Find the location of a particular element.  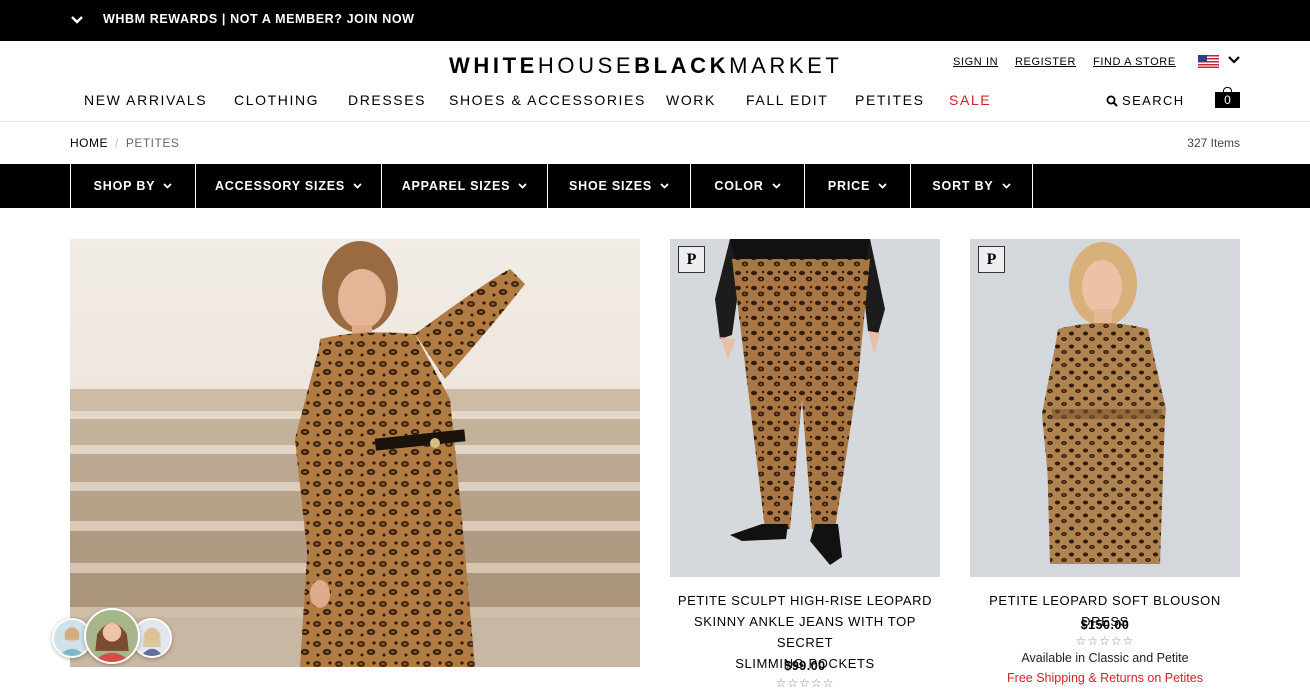

filter-apparel-sizes: APPAREL SIZES is located at coordinates (464, 186).